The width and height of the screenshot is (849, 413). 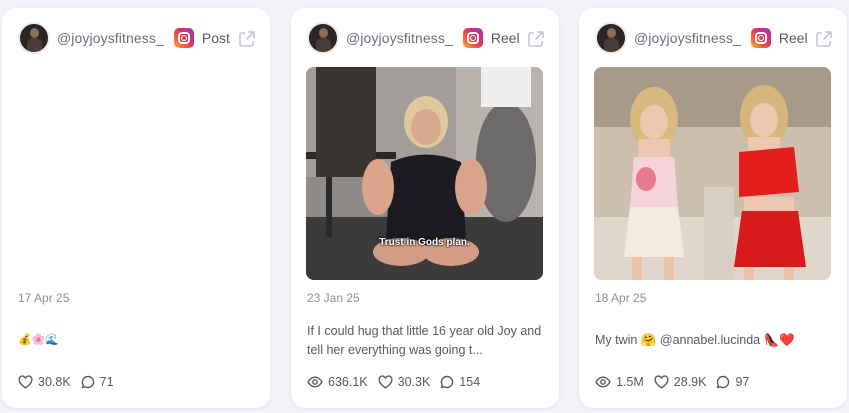 I want to click on comments-stat: 71, so click(x=97, y=382).